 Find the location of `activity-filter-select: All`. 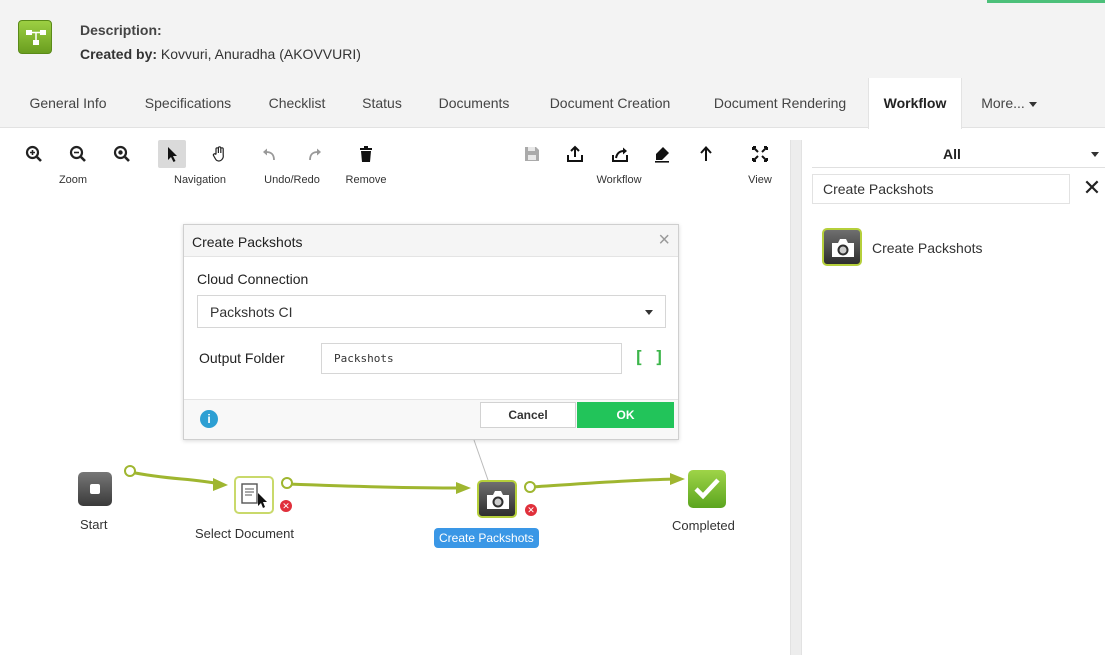

activity-filter-select: All is located at coordinates (958, 153).